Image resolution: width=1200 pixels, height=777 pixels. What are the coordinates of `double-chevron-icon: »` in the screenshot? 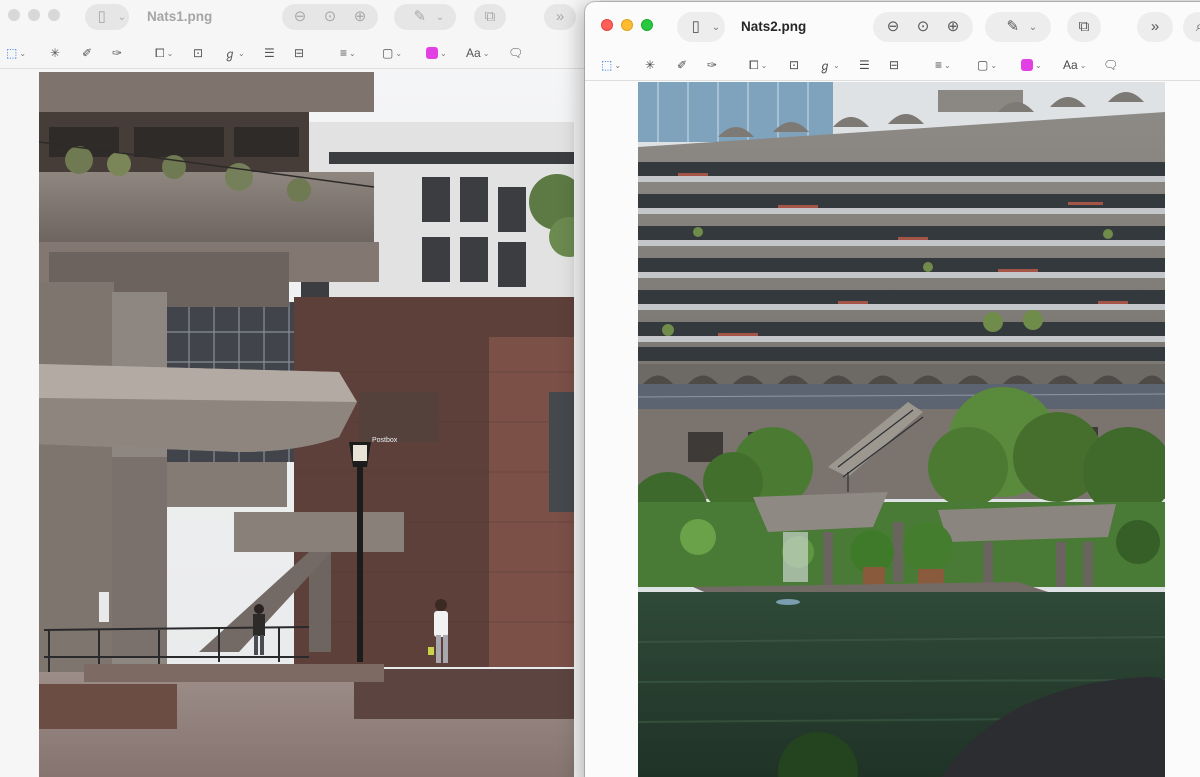 It's located at (1155, 26).